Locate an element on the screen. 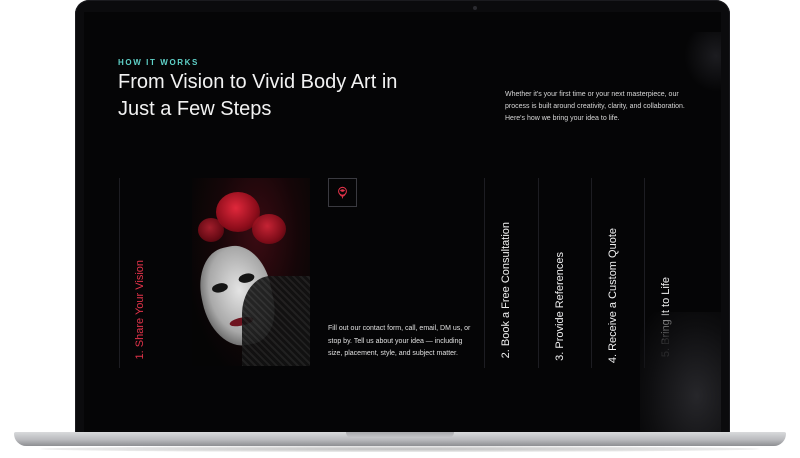 This screenshot has width=800, height=458. step-image is located at coordinates (251, 272).